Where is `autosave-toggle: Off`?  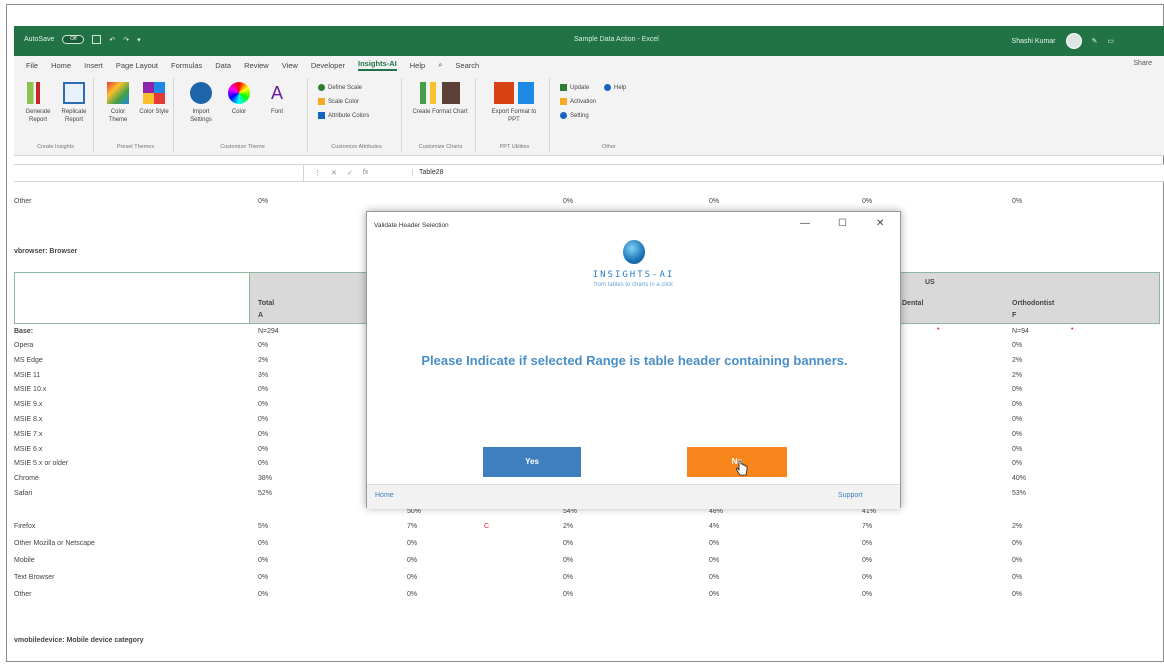 autosave-toggle: Off is located at coordinates (73, 39).